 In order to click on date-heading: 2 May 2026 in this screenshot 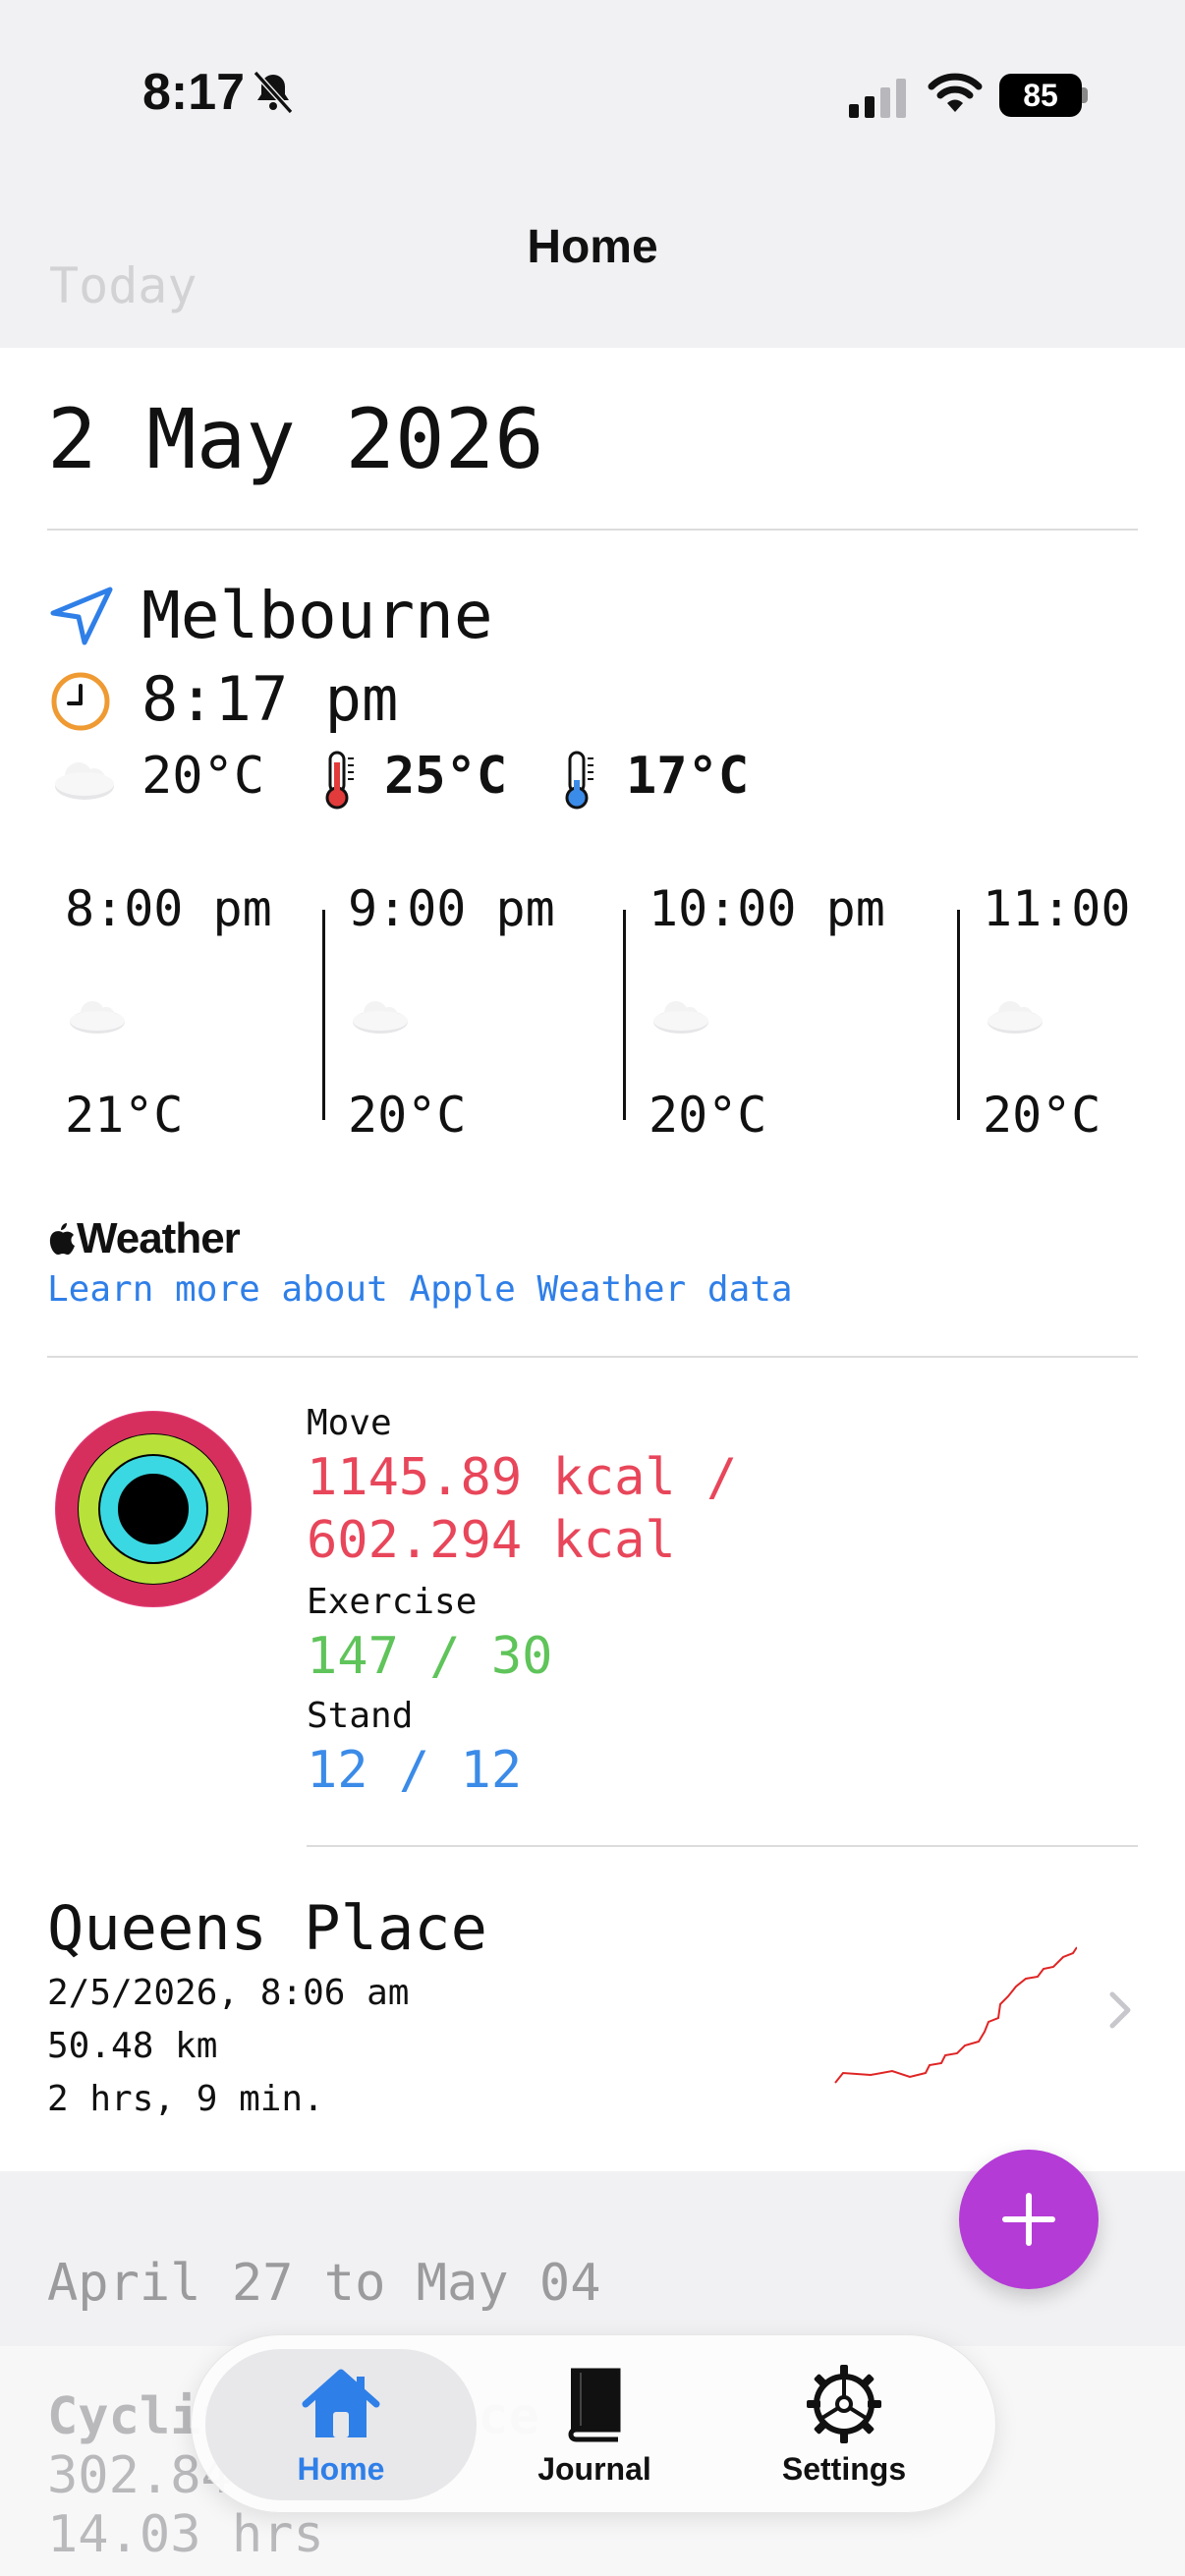, I will do `click(295, 439)`.